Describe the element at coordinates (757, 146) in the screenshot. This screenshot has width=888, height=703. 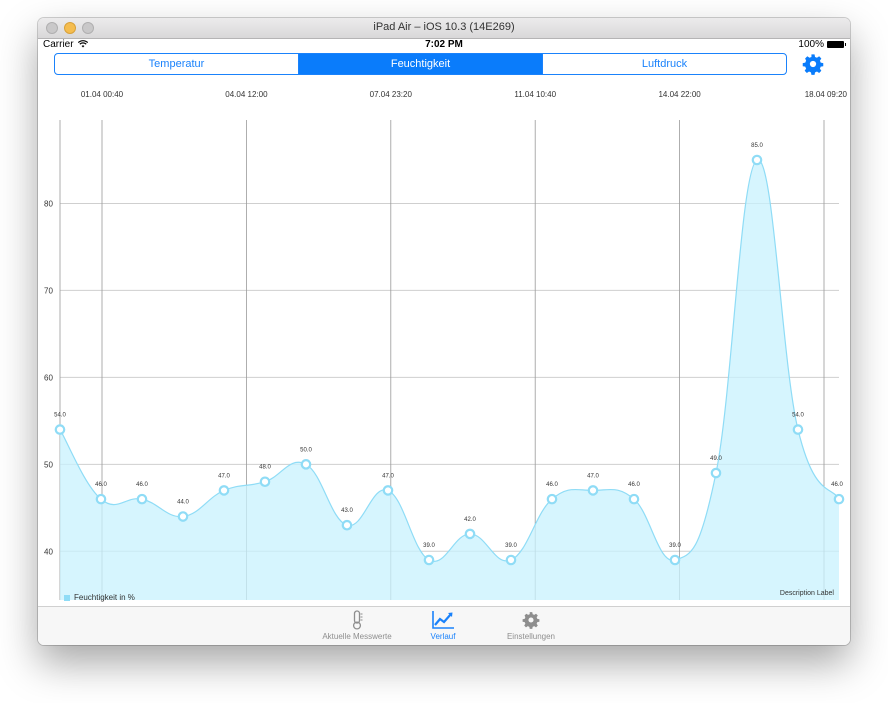
I see `data-value-label: 85.0` at that location.